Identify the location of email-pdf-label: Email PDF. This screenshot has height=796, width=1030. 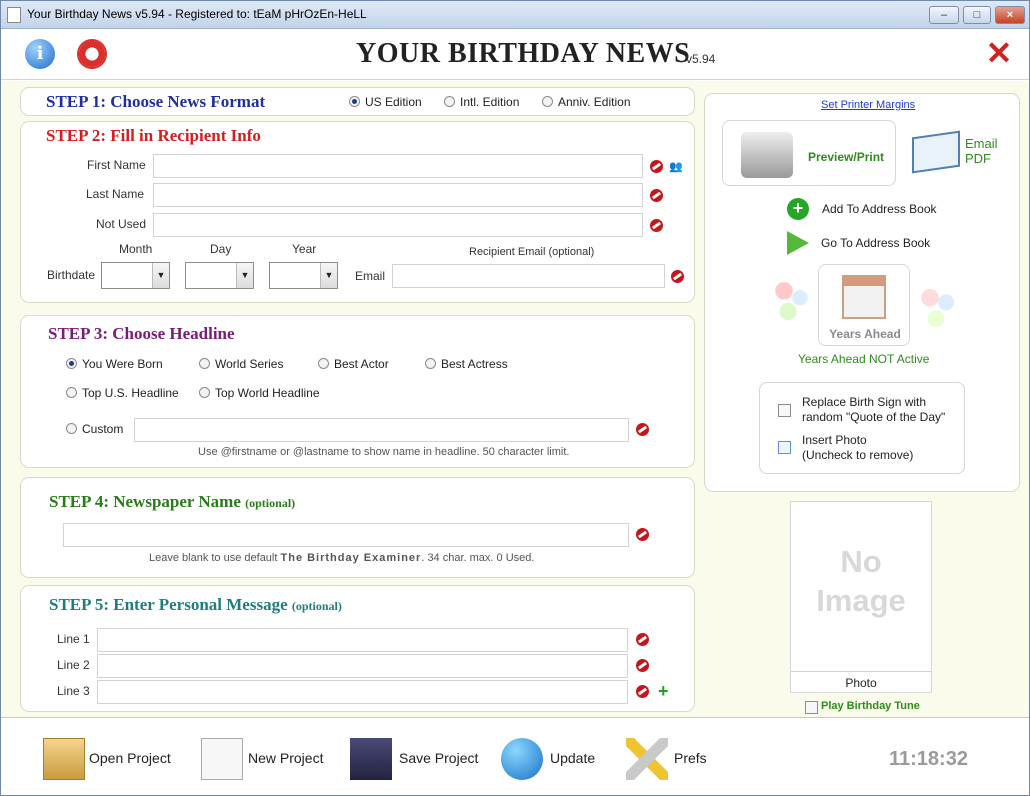
(981, 151).